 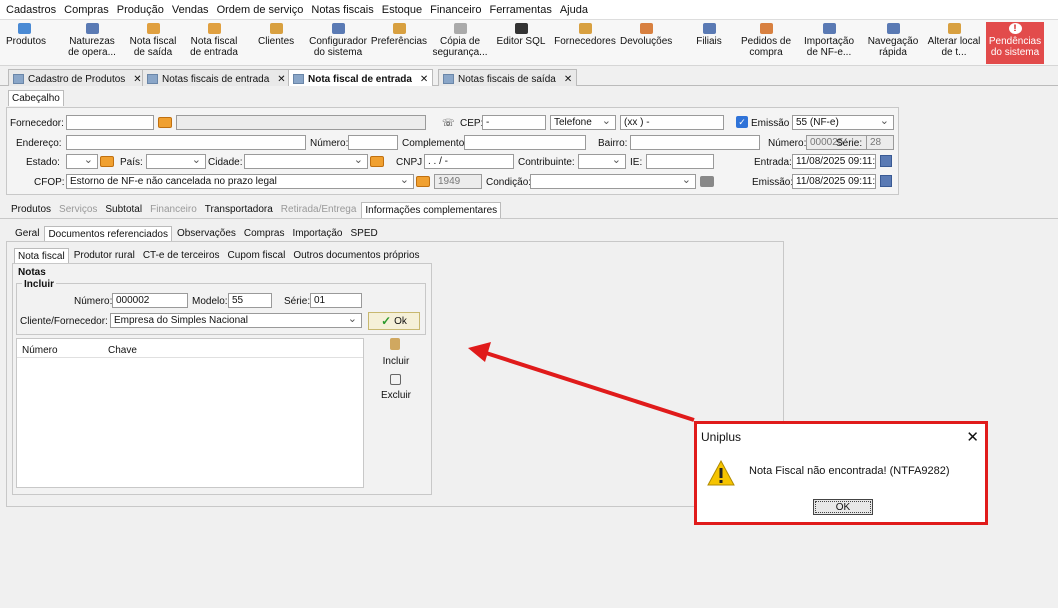 What do you see at coordinates (590, 386) in the screenshot?
I see `arrow-shaft` at bounding box center [590, 386].